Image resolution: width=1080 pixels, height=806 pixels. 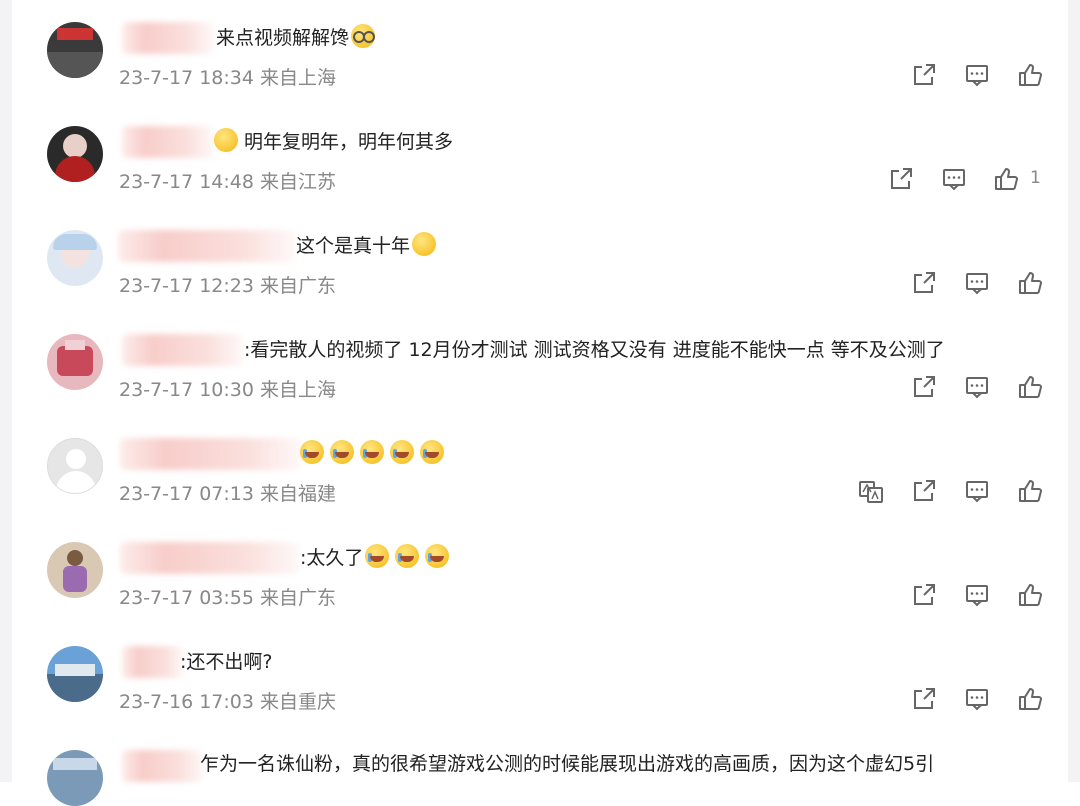 What do you see at coordinates (226, 662) in the screenshot?
I see `comment-text: :还不出啊?` at bounding box center [226, 662].